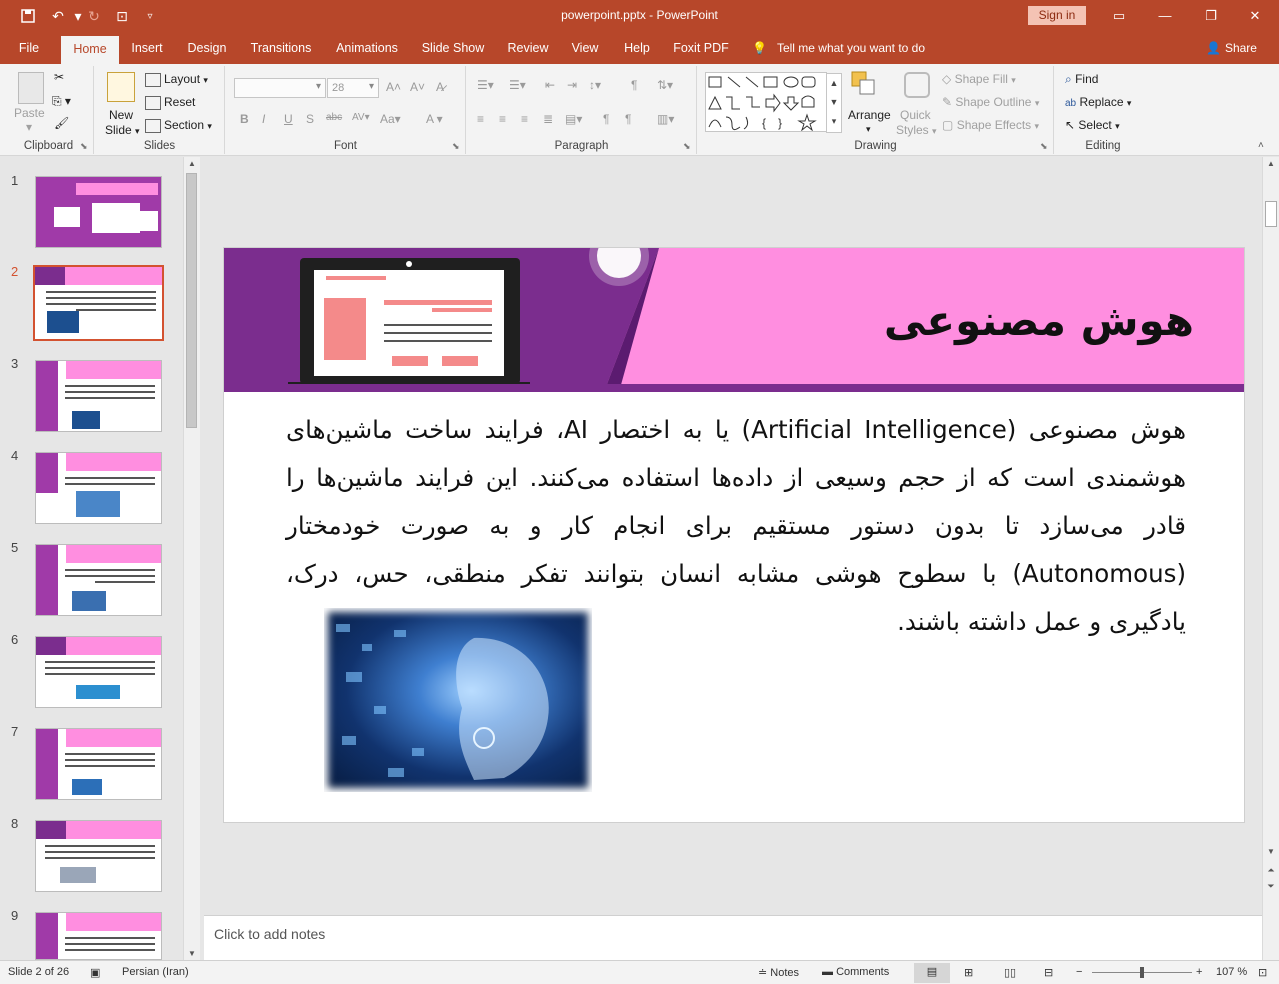 This screenshot has height=984, width=1279. Describe the element at coordinates (191, 300) in the screenshot. I see `thumbnails-scroll-thumb` at that location.